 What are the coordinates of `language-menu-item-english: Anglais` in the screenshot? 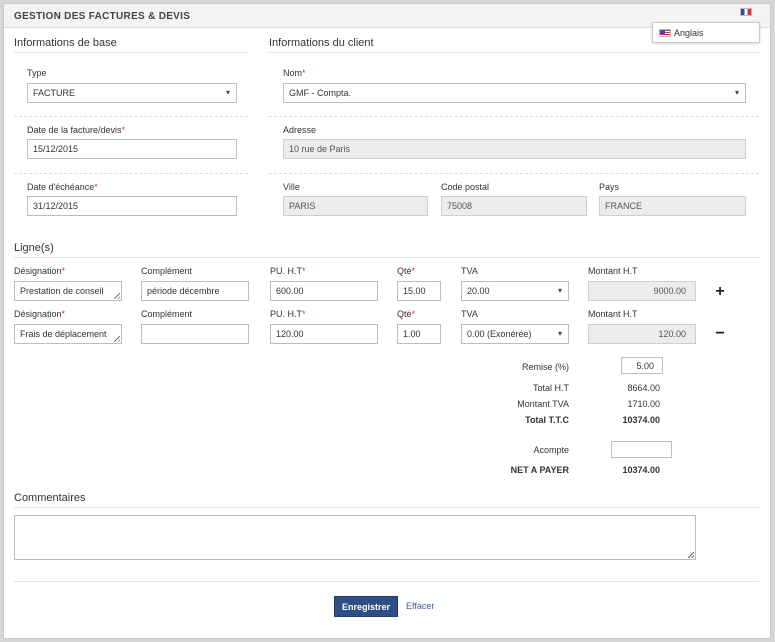 It's located at (706, 32).